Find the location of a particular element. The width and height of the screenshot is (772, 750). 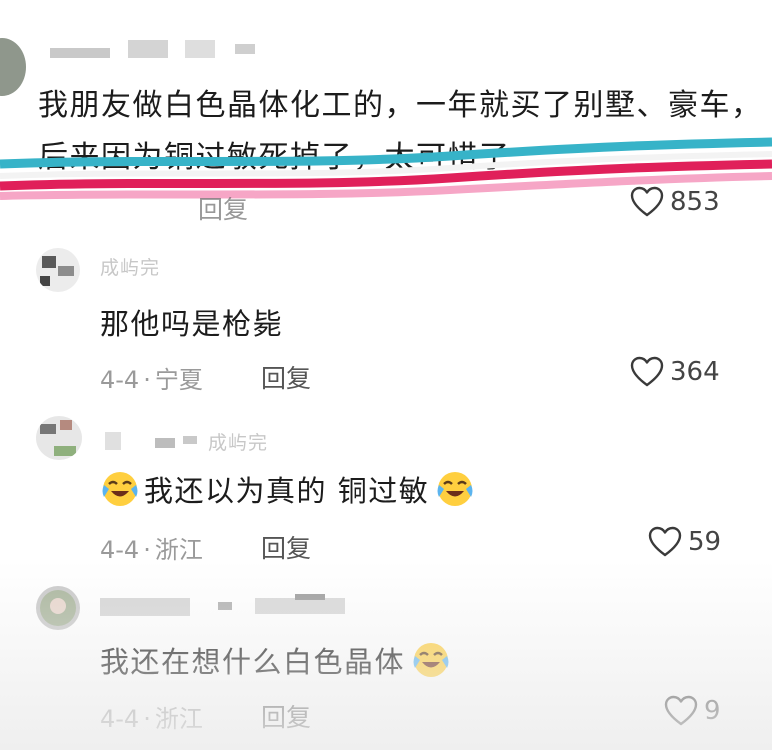

comment-3-avatar is located at coordinates (58, 608).